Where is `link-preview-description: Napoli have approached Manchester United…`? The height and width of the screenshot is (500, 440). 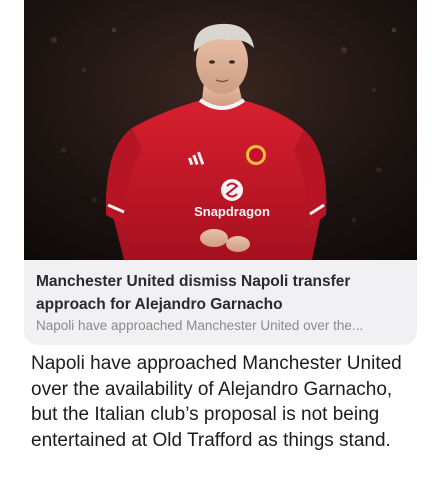
link-preview-description: Napoli have approached Manchester United… is located at coordinates (200, 325).